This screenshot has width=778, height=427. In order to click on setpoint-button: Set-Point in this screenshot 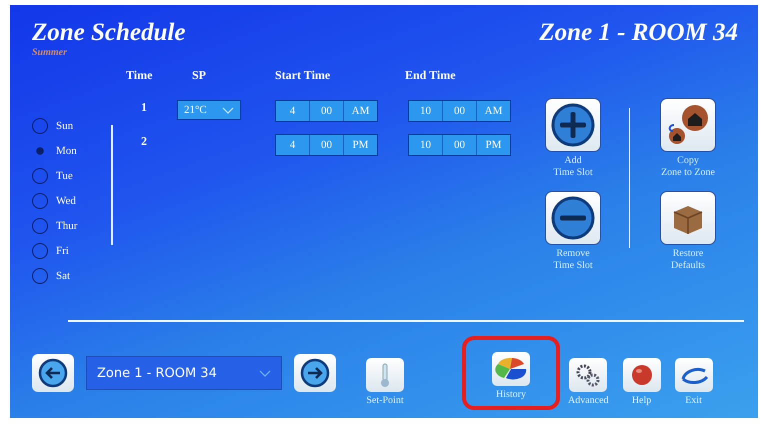, I will do `click(385, 382)`.